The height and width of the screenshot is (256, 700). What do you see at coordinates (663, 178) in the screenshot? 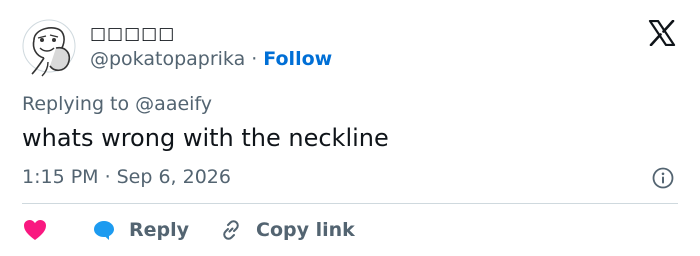
I see `info-icon` at bounding box center [663, 178].